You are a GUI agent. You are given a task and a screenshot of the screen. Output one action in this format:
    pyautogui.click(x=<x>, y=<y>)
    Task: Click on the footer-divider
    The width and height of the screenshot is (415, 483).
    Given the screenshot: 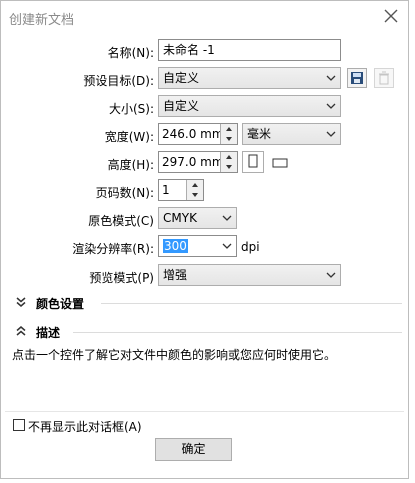 What is the action you would take?
    pyautogui.click(x=204, y=411)
    